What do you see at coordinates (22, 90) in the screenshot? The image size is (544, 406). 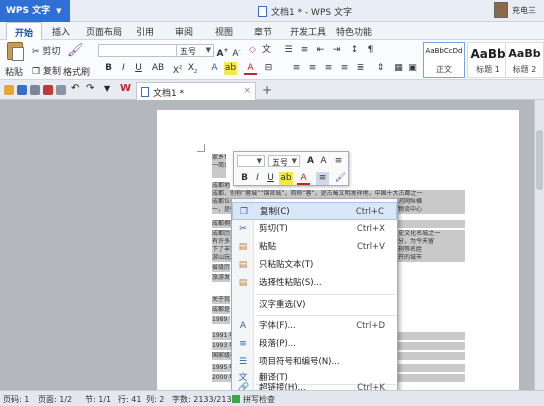 I see `save-icon` at bounding box center [22, 90].